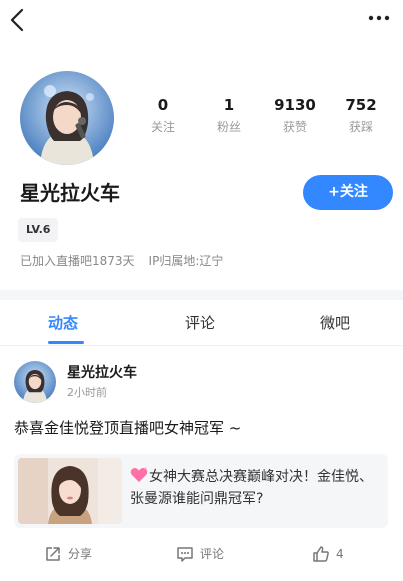 The width and height of the screenshot is (403, 581). I want to click on post-text: 恭喜金佳悦登顶直播吧女神冠军 ~, so click(128, 428).